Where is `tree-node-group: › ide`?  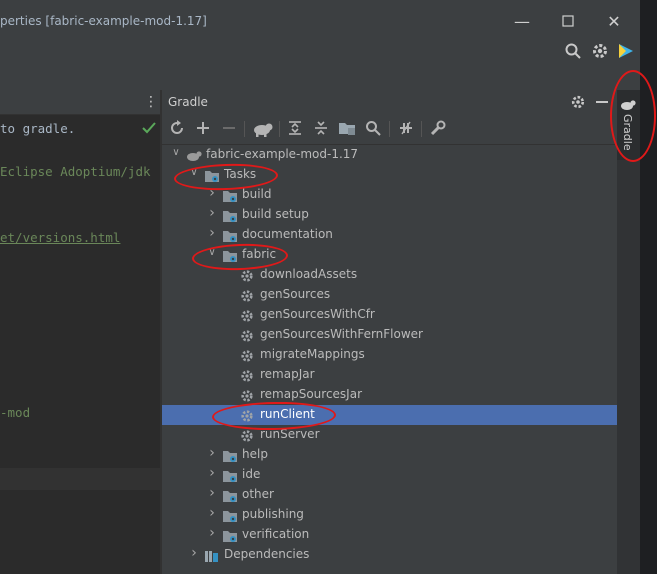 tree-node-group: › ide is located at coordinates (389, 475).